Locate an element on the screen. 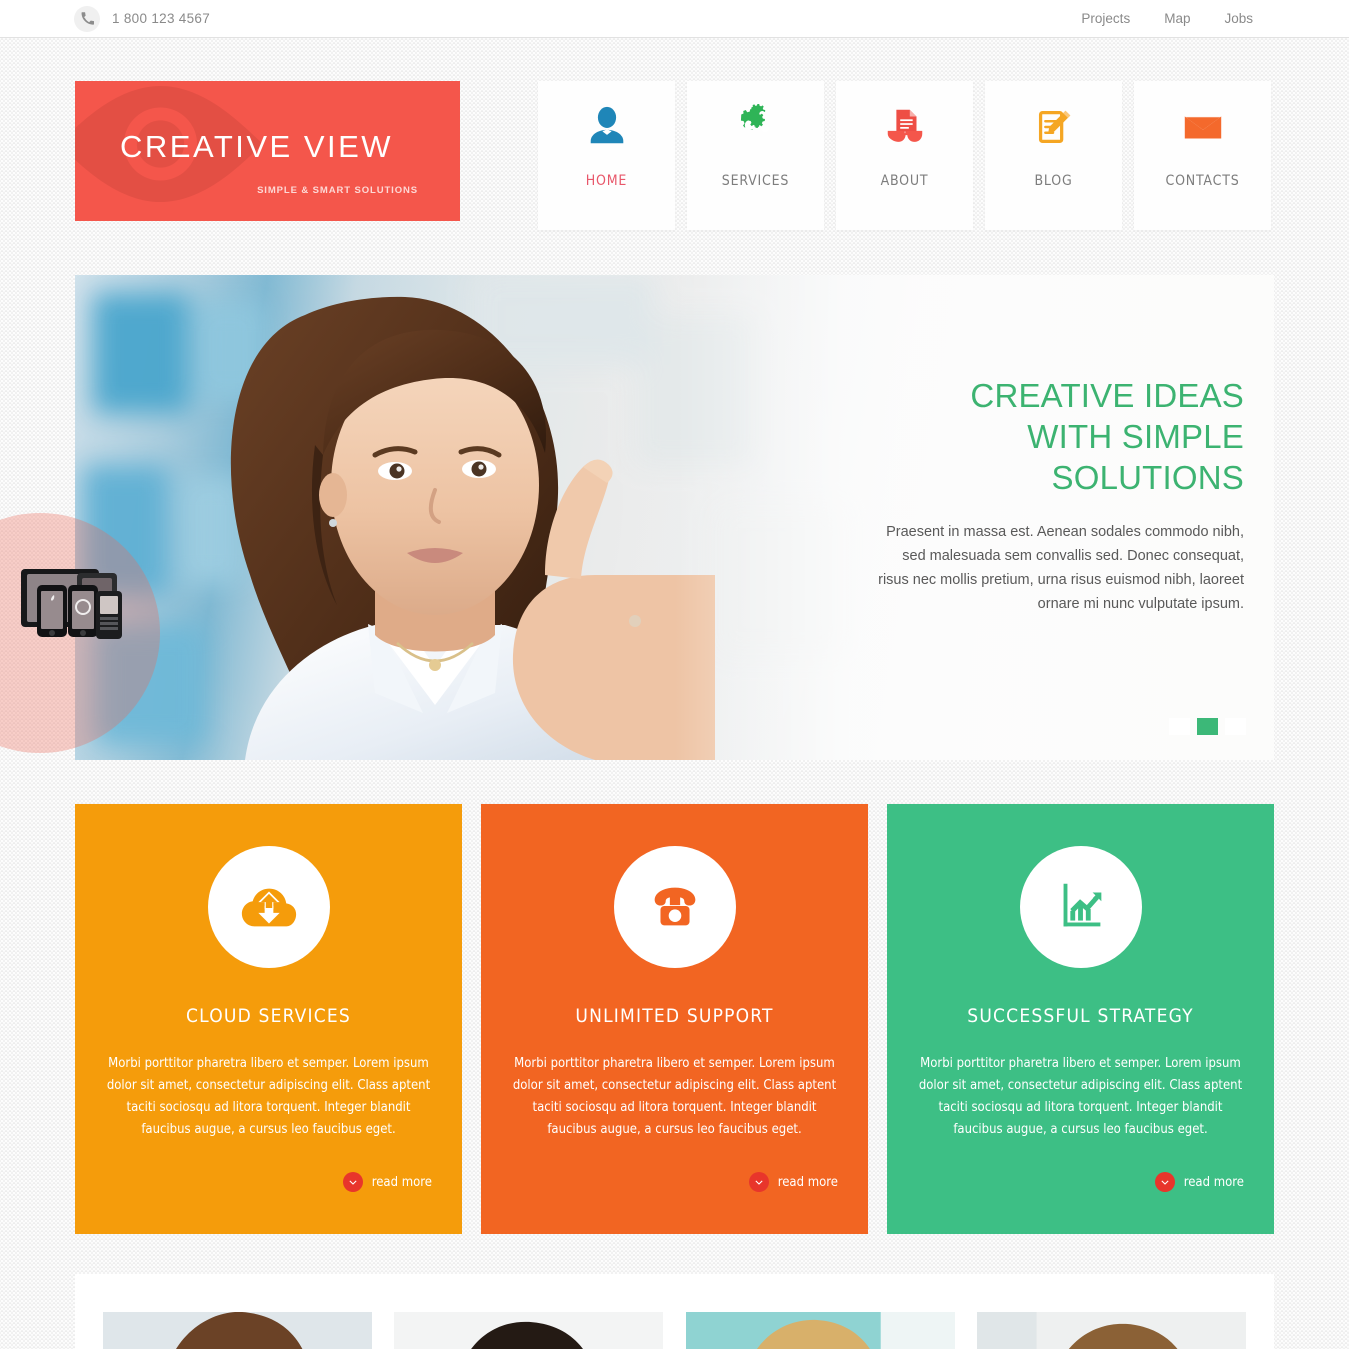  nav-item-services-label: SERVICES is located at coordinates (755, 181).